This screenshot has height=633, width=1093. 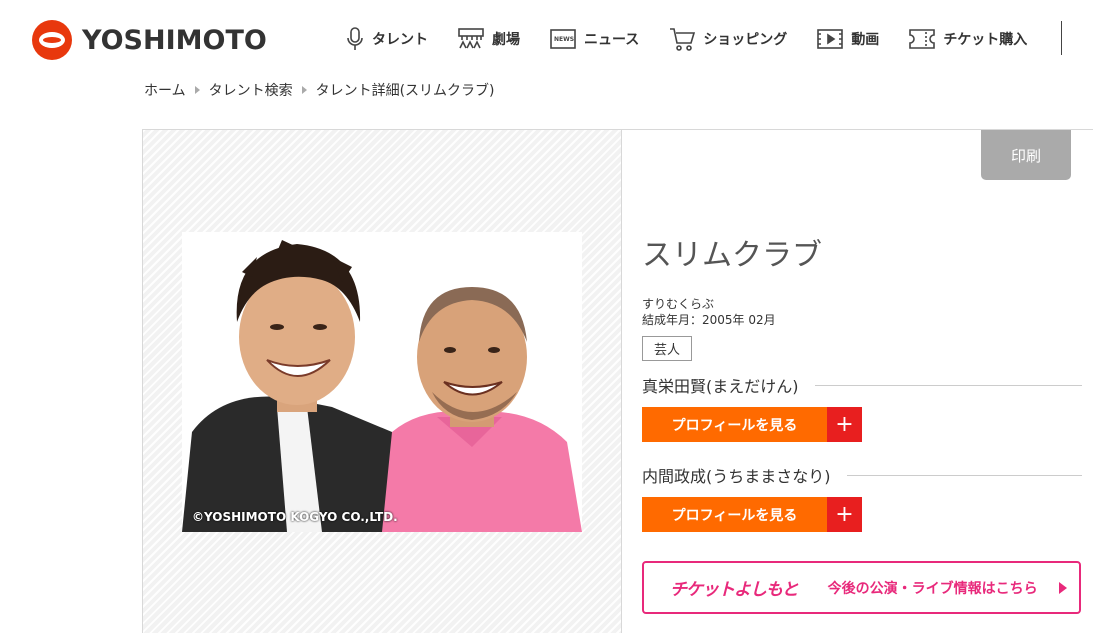 I want to click on breadcrumb: ホーム タレント検索 タレント詳細(スリムクラブ), so click(x=319, y=90).